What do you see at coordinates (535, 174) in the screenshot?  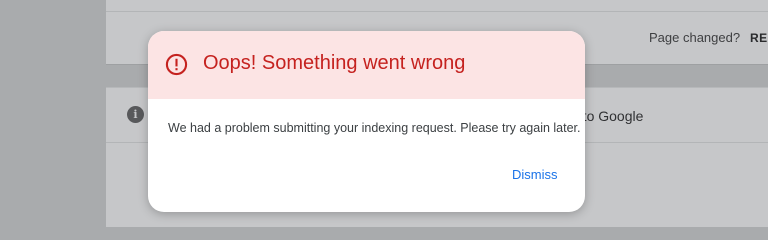 I see `dismiss-button: Dismiss` at bounding box center [535, 174].